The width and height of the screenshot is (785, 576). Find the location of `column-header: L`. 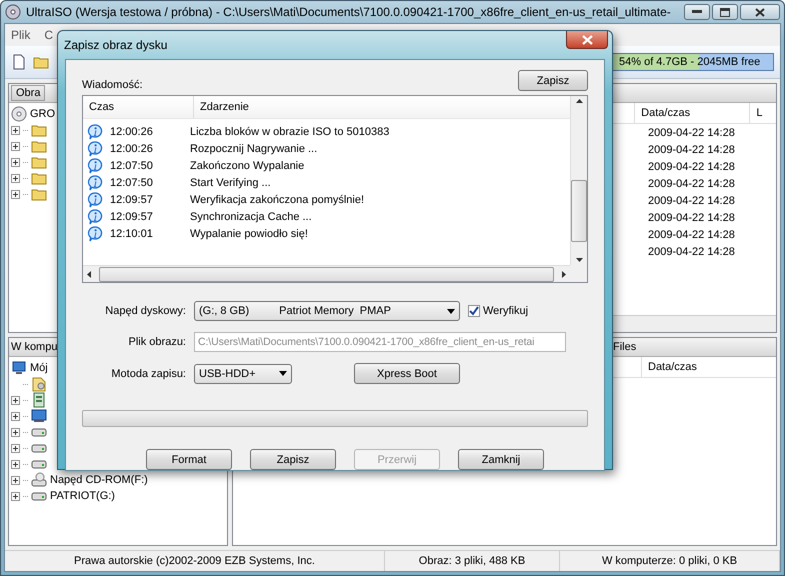

column-header: L is located at coordinates (762, 113).